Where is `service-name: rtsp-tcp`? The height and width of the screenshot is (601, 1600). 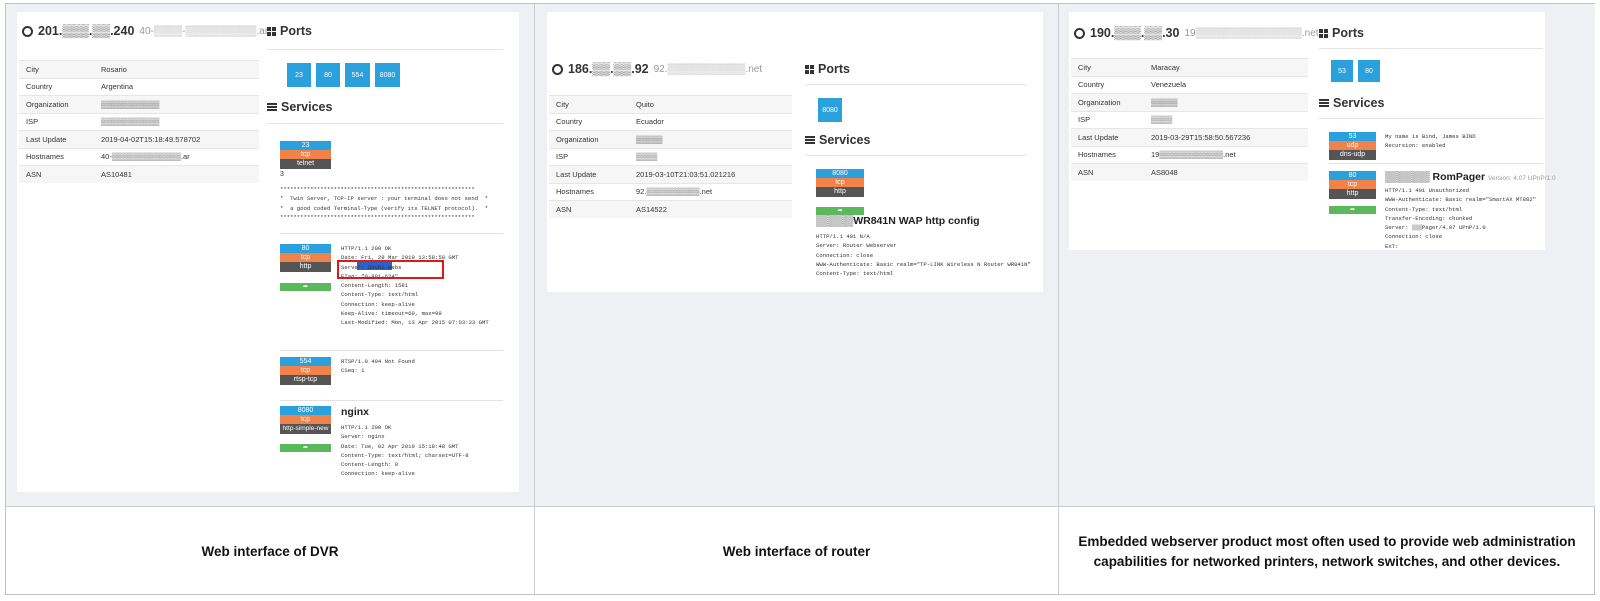
service-name: rtsp-tcp is located at coordinates (305, 380).